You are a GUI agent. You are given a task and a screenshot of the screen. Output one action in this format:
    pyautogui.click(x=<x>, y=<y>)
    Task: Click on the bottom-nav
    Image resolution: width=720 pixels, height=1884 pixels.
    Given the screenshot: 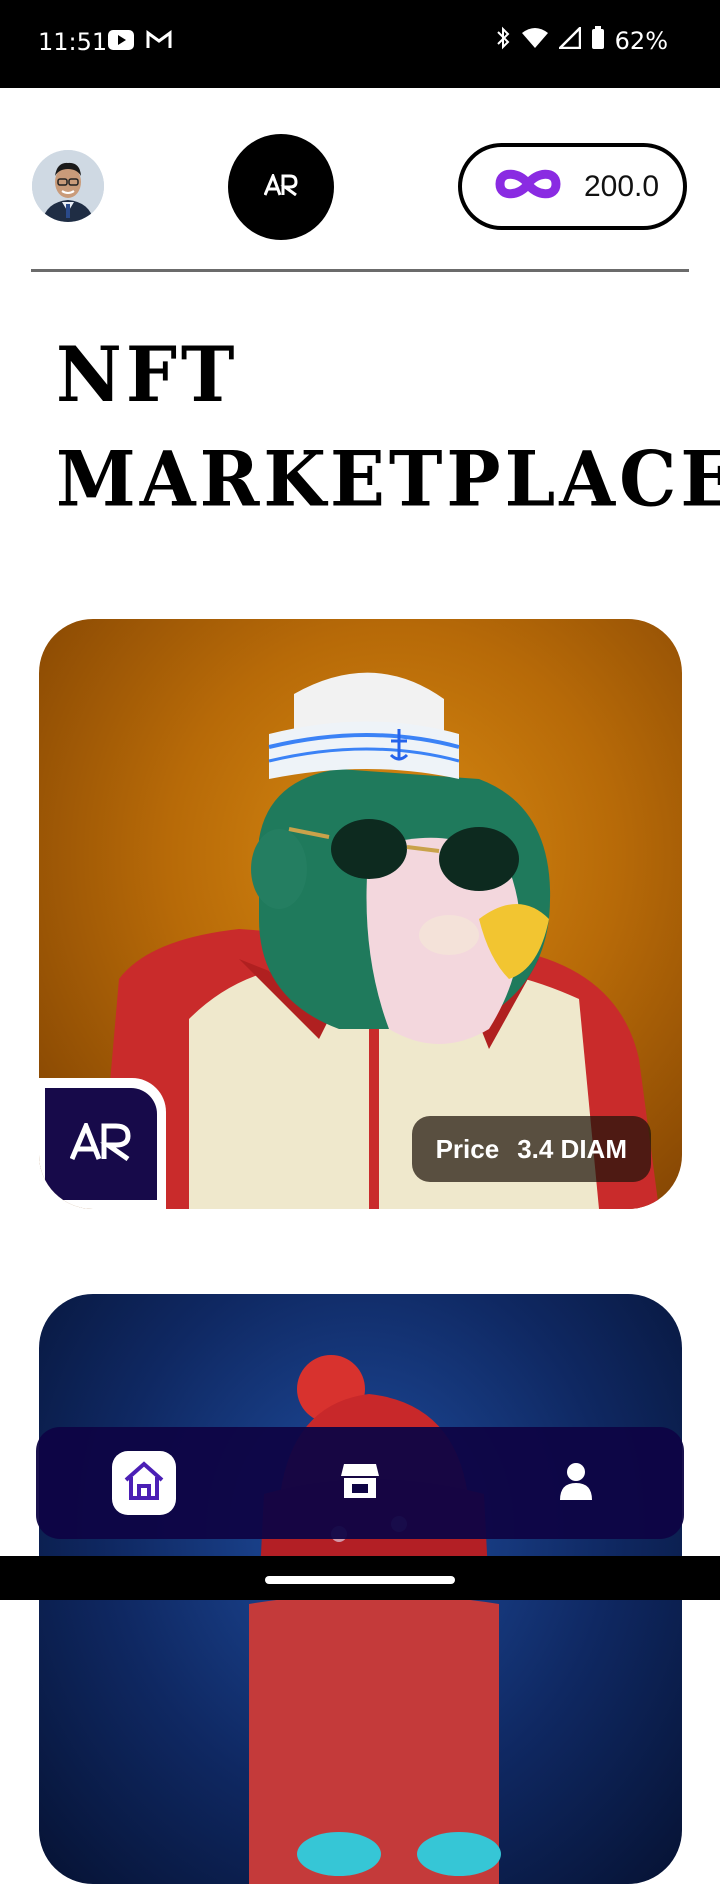 What is the action you would take?
    pyautogui.click(x=360, y=1483)
    